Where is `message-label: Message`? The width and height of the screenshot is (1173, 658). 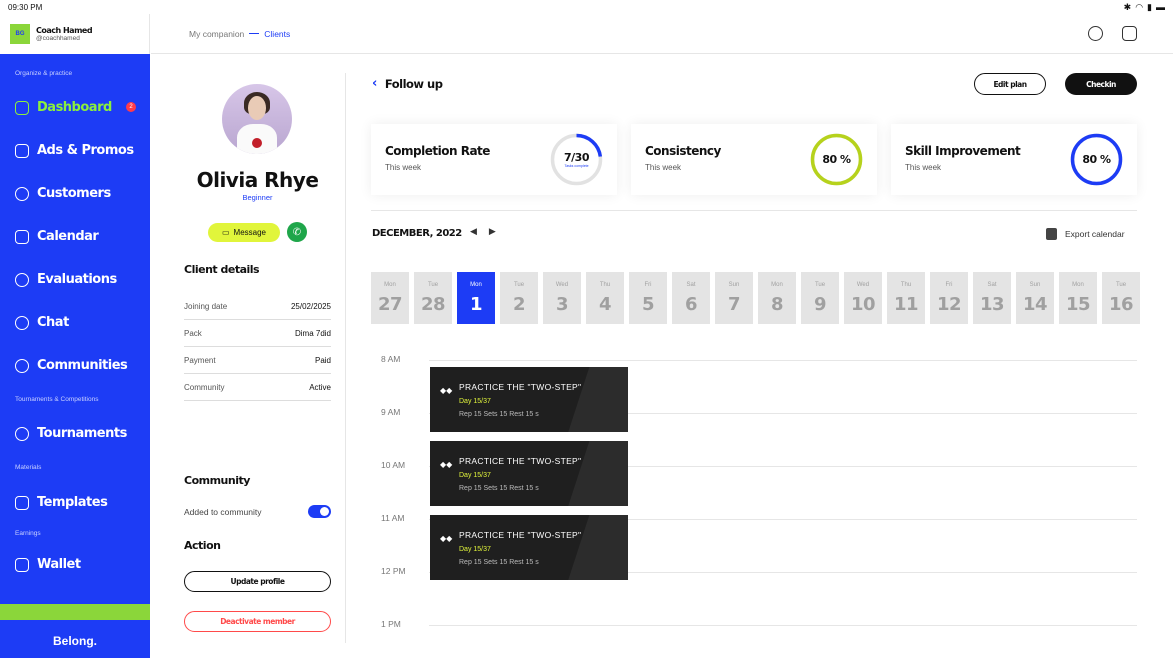
message-label: Message is located at coordinates (250, 232).